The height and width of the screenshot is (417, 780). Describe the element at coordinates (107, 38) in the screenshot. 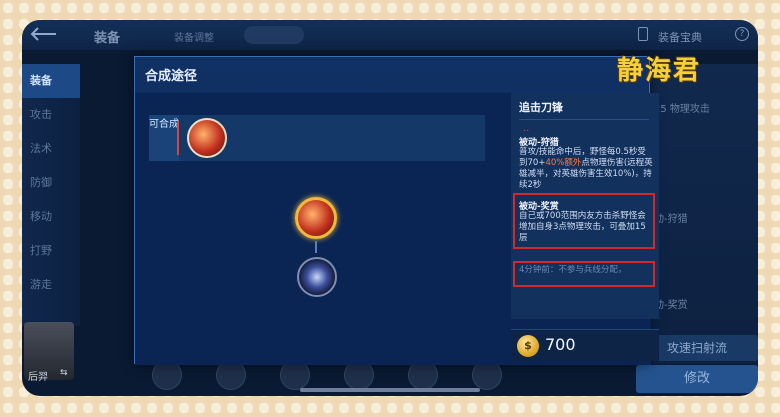

I see `page-title: 装备` at that location.